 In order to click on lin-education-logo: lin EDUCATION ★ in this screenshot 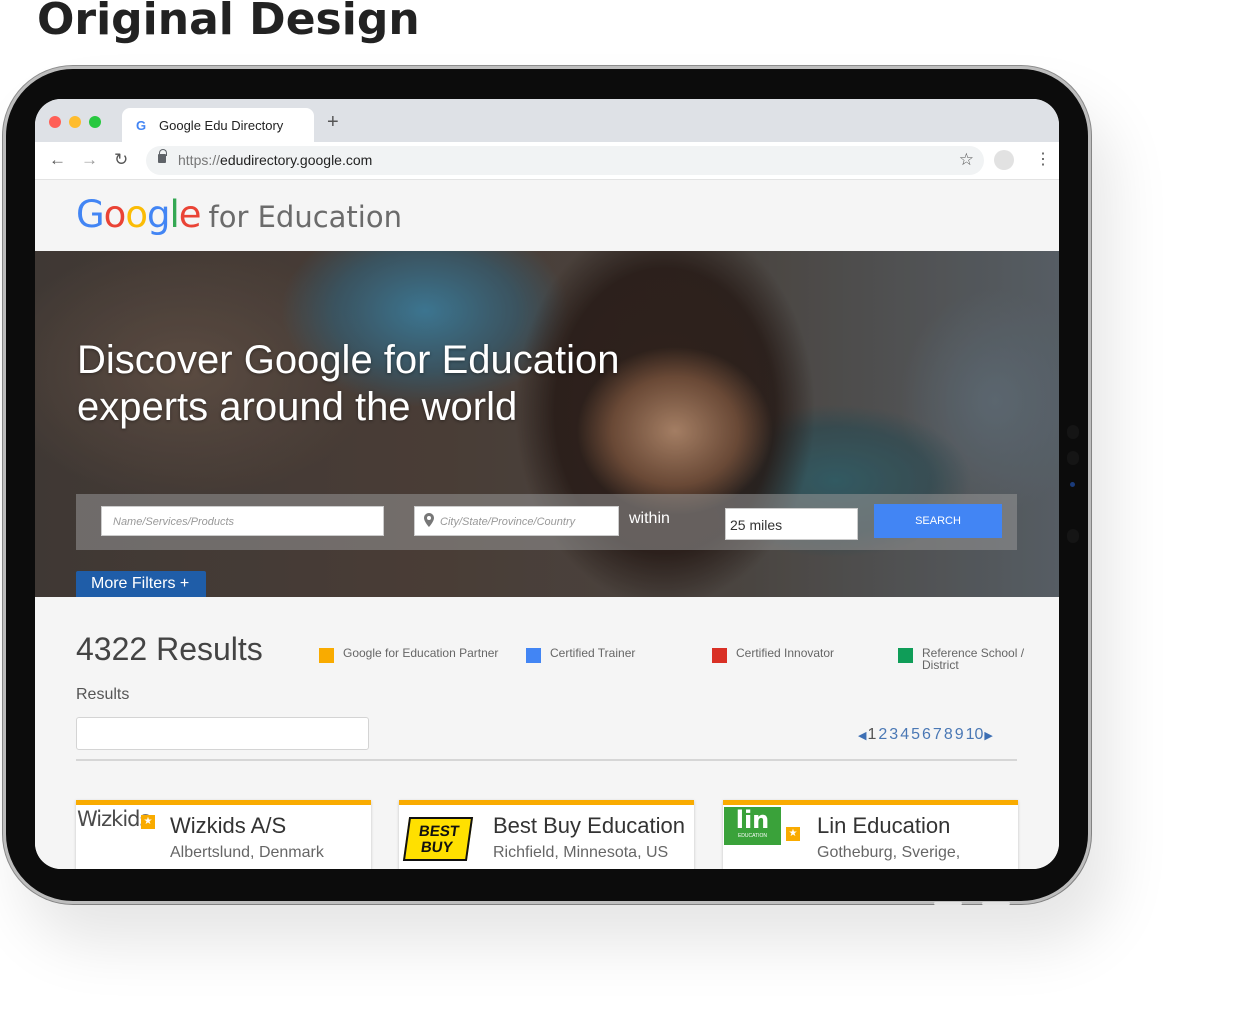, I will do `click(764, 837)`.